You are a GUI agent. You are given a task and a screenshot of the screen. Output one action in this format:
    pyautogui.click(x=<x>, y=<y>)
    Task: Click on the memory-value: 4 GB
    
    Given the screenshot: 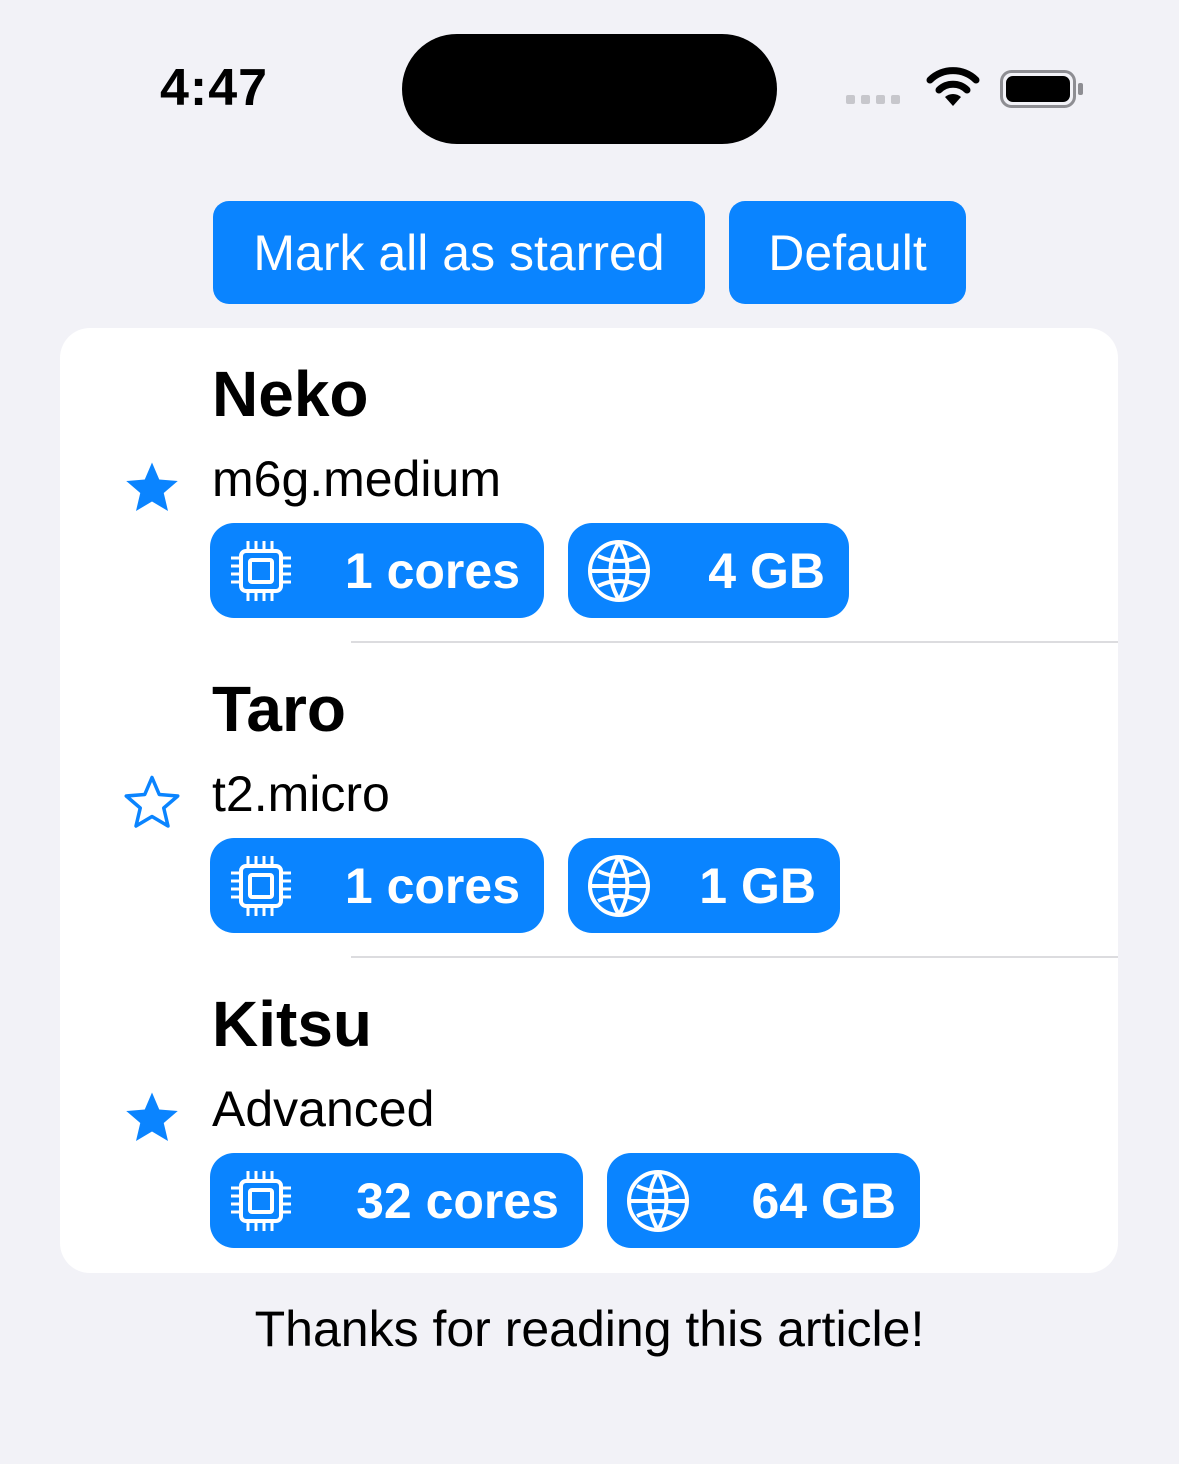 What is the action you would take?
    pyautogui.click(x=766, y=570)
    